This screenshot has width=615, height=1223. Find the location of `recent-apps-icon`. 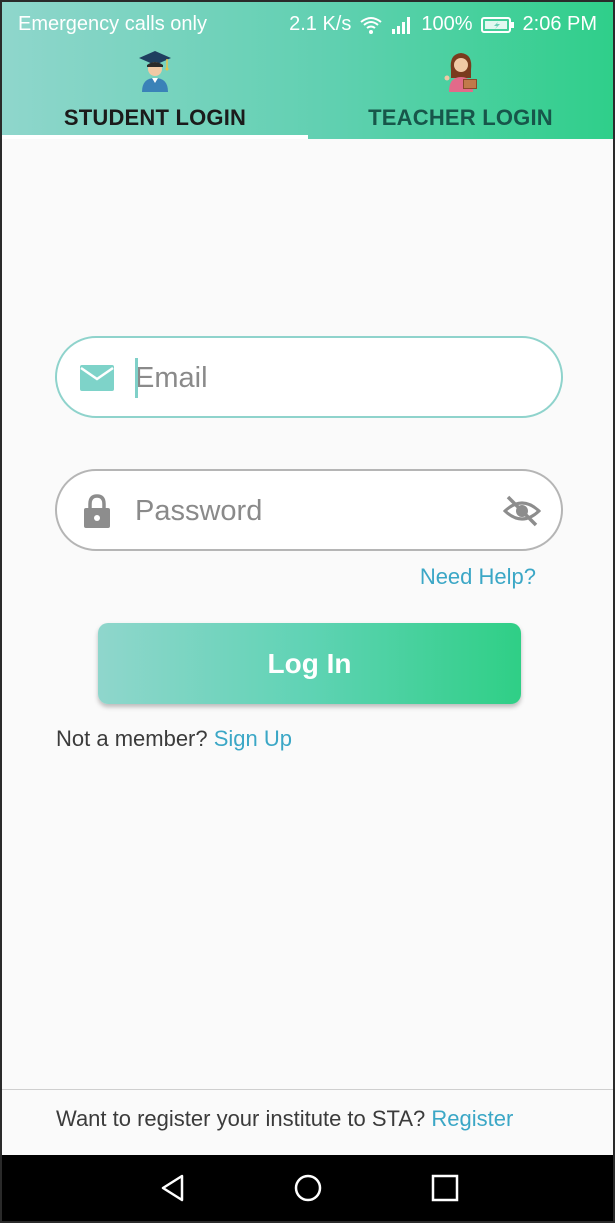

recent-apps-icon is located at coordinates (445, 1188).